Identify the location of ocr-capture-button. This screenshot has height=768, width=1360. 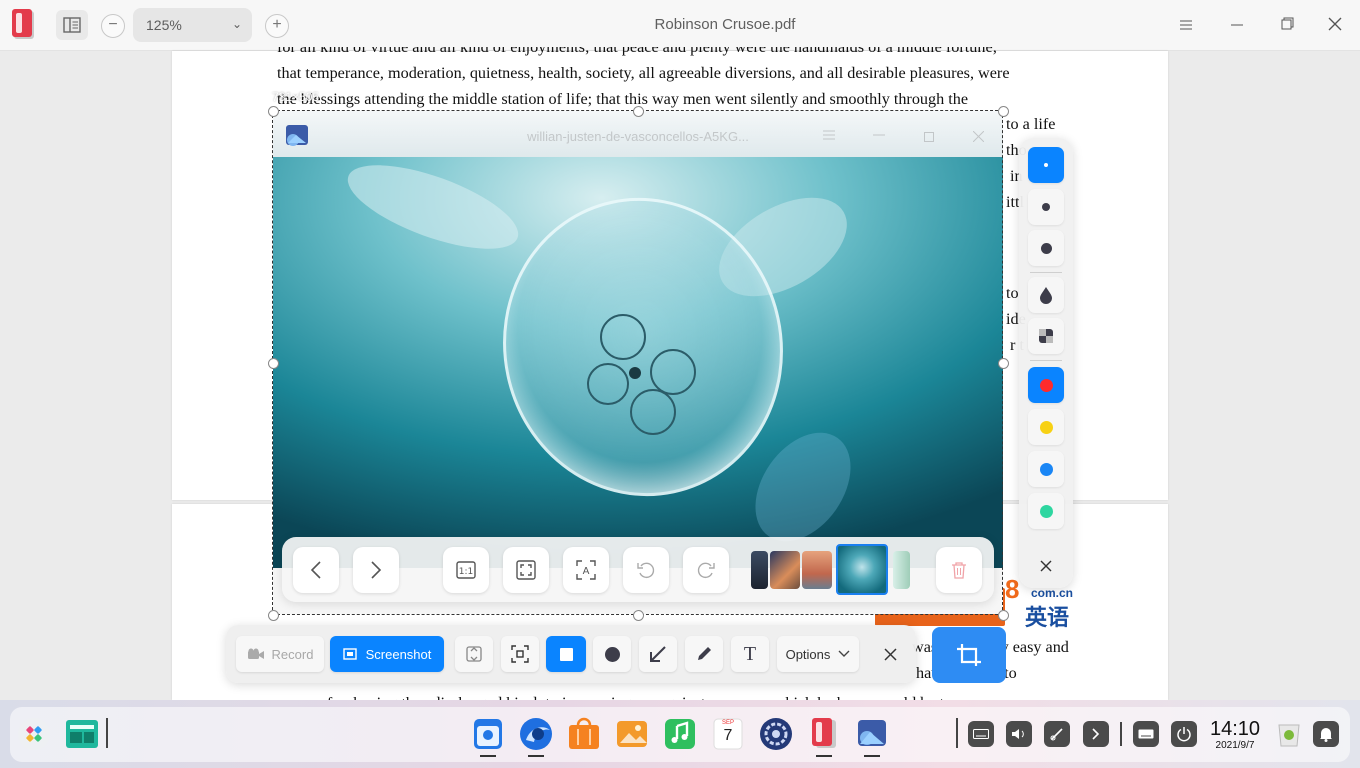
(520, 654).